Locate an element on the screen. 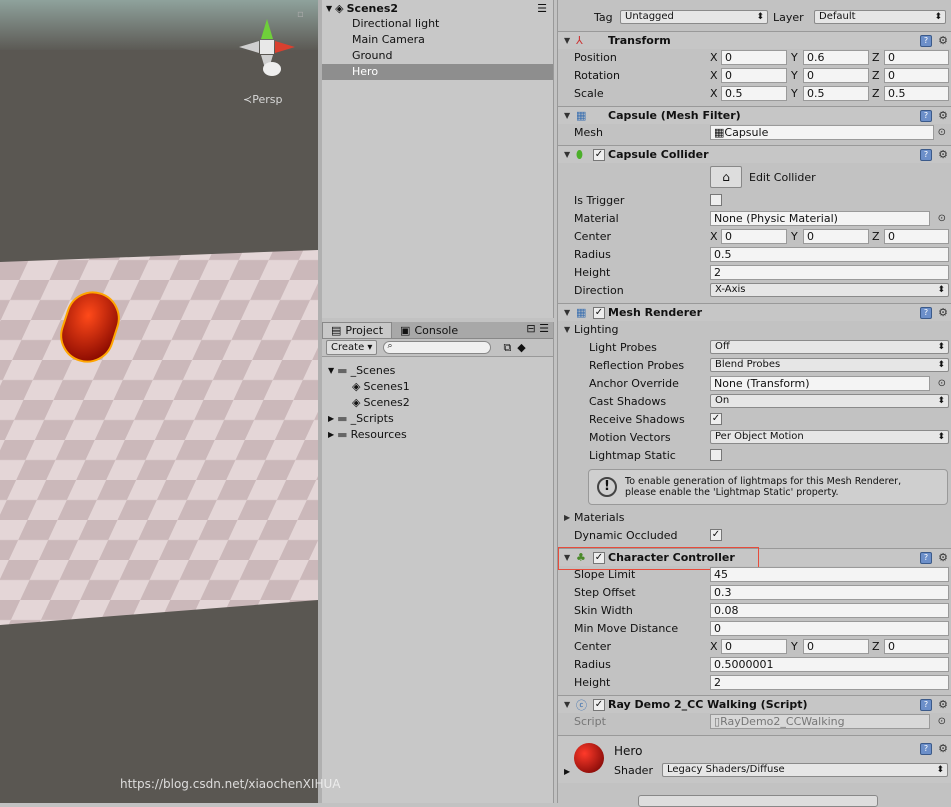  collider-center-y-field: 0 is located at coordinates (836, 236).